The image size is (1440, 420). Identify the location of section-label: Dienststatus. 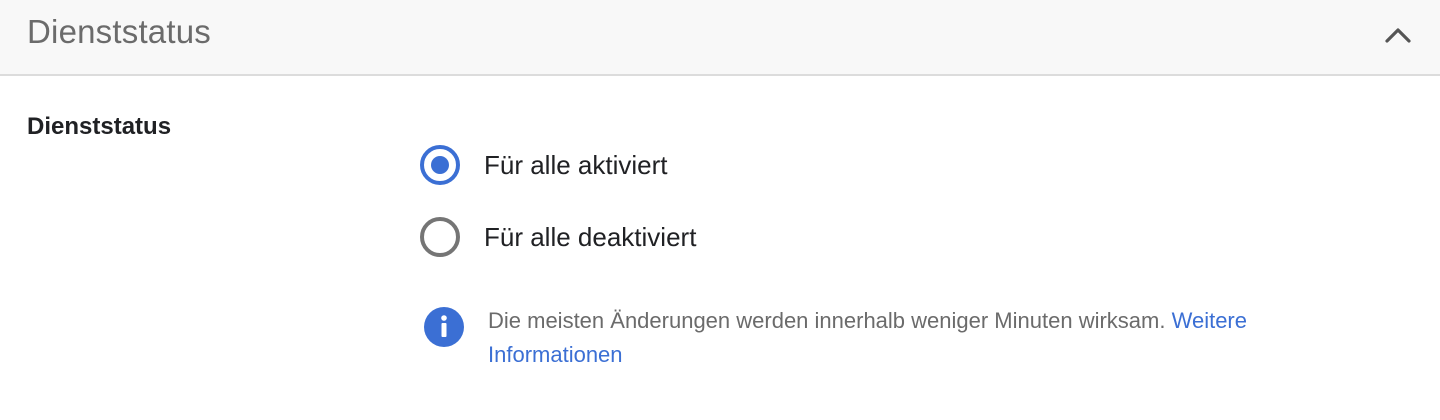
(99, 126).